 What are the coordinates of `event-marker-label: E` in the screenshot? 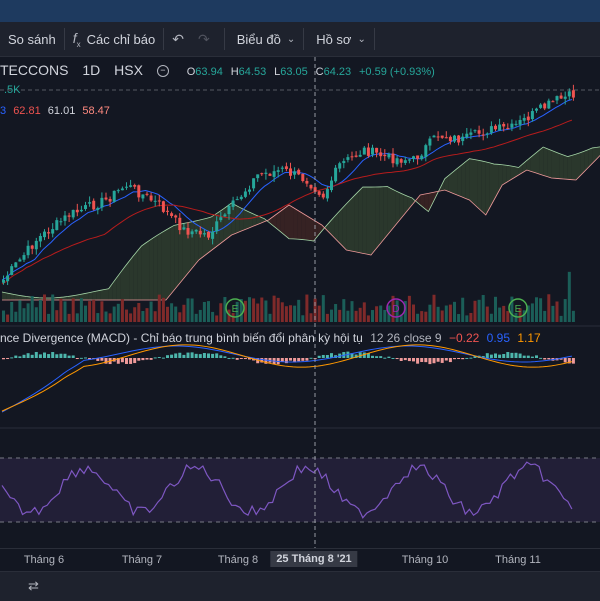 It's located at (235, 309).